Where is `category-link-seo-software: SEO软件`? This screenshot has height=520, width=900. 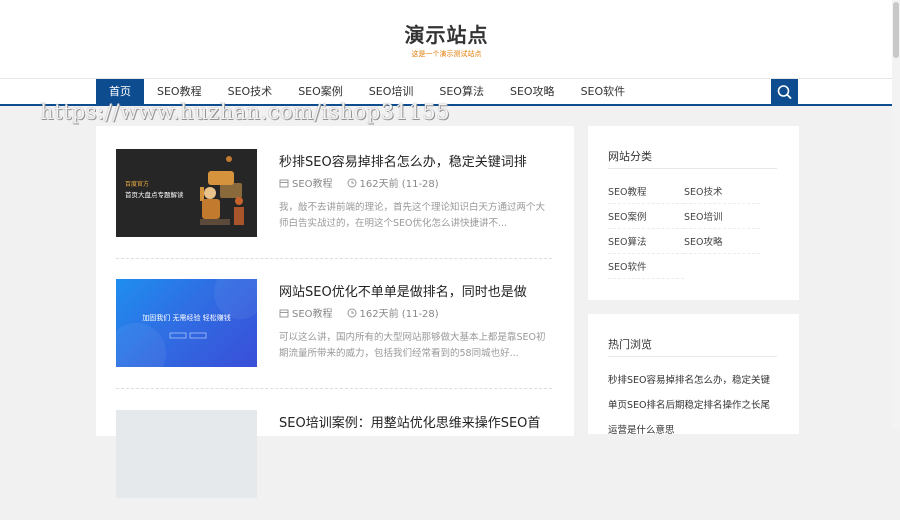 category-link-seo-software: SEO软件 is located at coordinates (627, 266).